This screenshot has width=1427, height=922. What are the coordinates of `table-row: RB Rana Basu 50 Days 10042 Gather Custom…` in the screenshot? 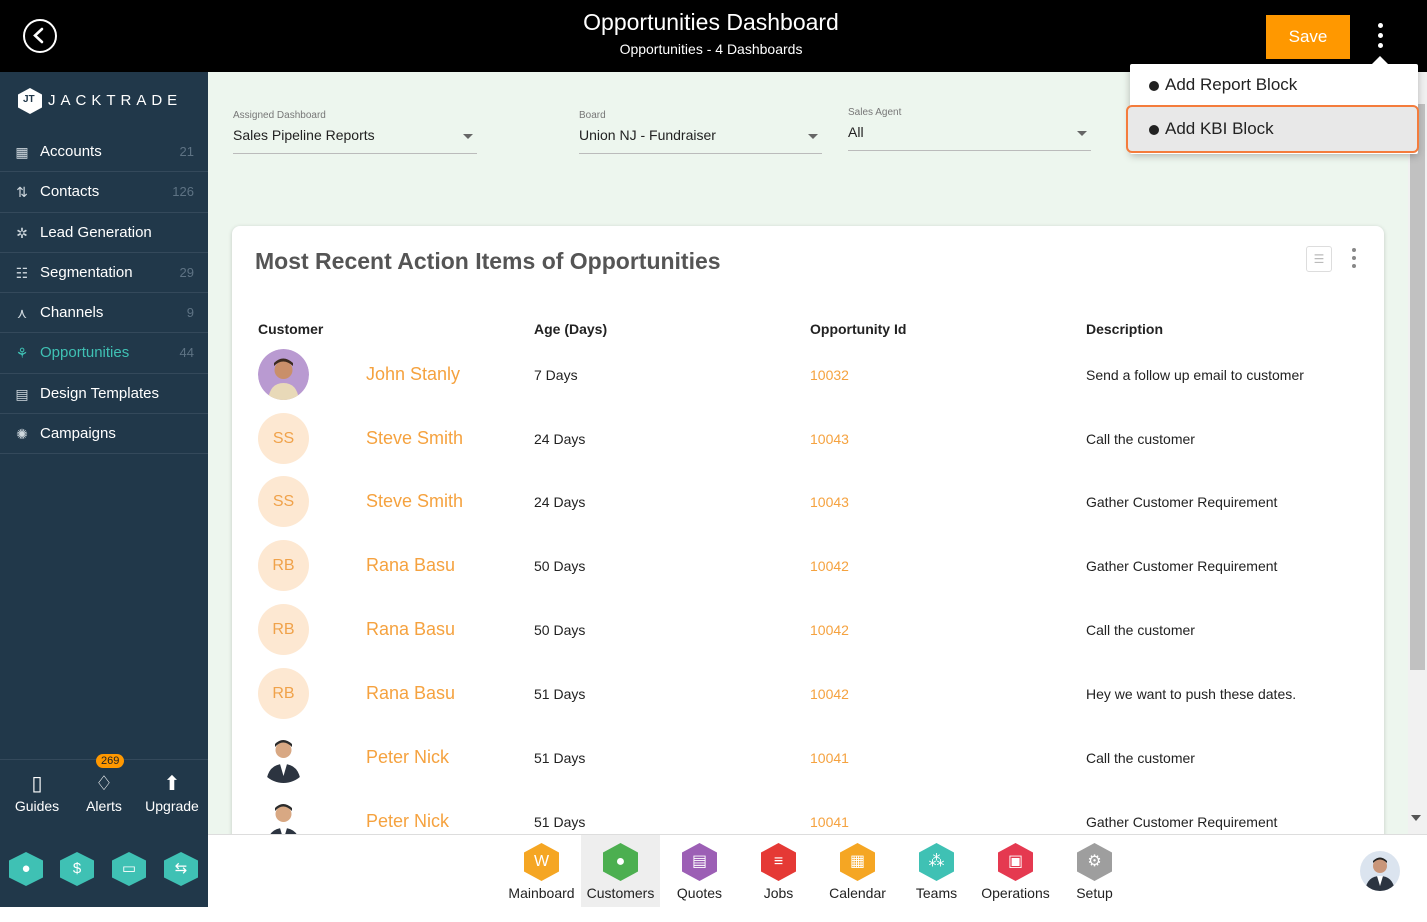 It's located at (808, 572).